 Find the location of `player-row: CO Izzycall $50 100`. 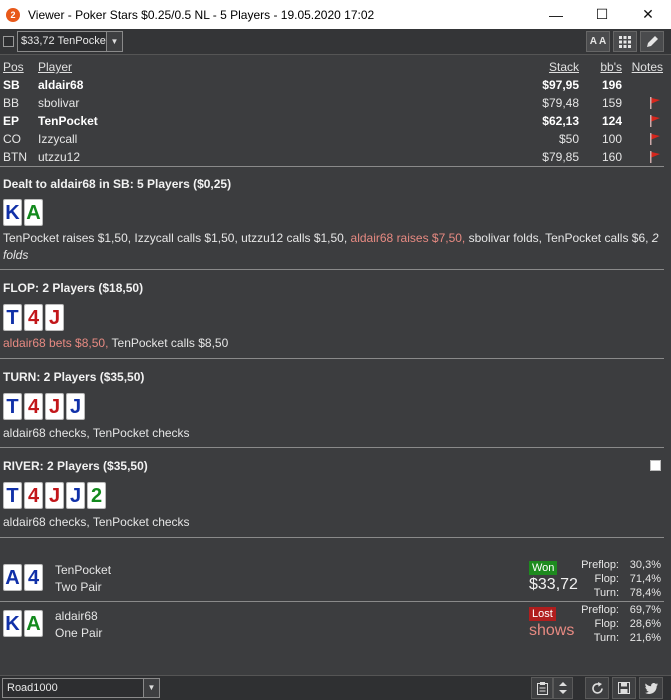

player-row: CO Izzycall $50 100 is located at coordinates (335, 139).